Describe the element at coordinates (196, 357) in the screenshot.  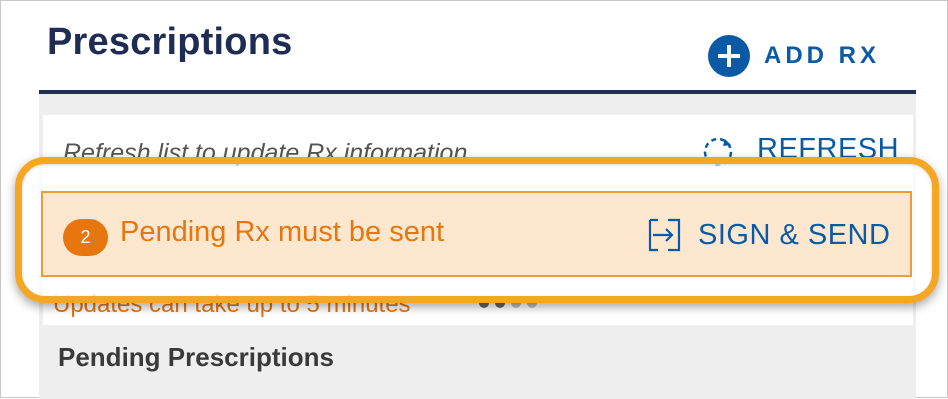
I see `pending-prescriptions-heading: Pending Prescriptions` at that location.